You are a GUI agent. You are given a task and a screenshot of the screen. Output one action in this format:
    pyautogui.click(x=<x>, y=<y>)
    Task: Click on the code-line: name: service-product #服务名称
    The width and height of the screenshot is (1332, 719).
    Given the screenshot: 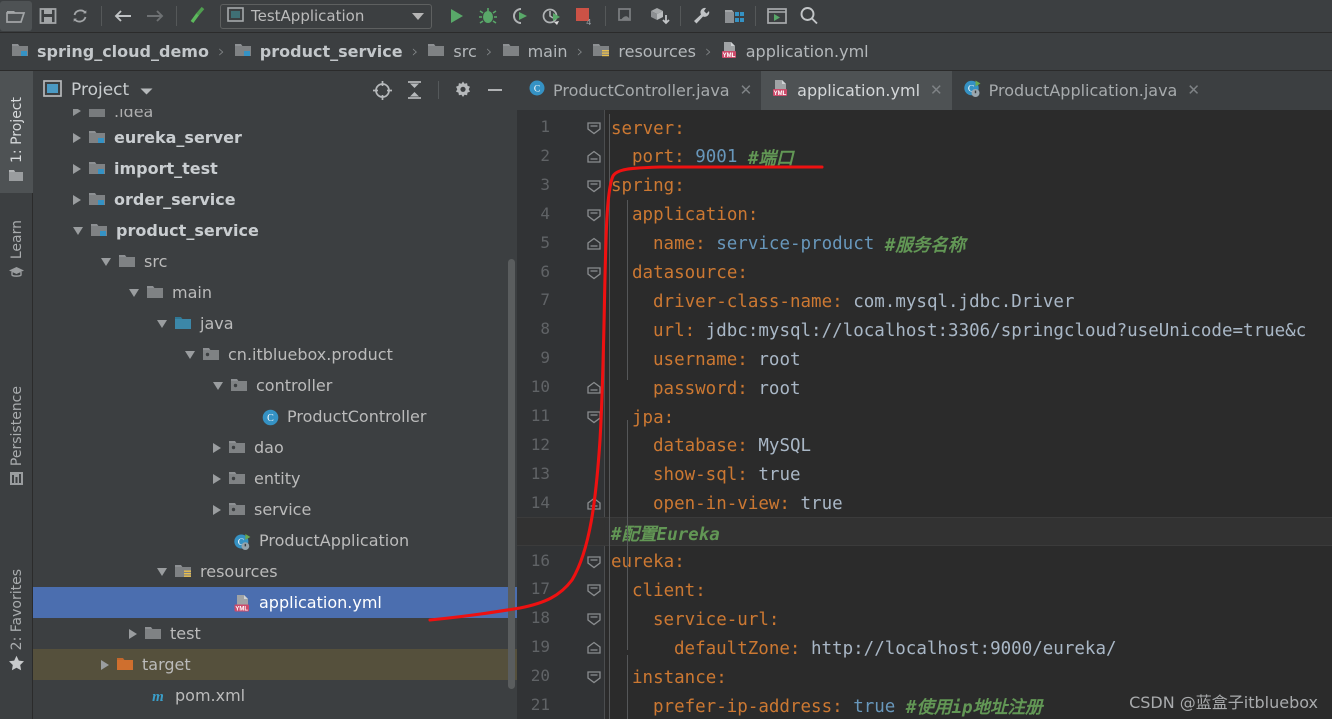 What is the action you would take?
    pyautogui.click(x=809, y=244)
    